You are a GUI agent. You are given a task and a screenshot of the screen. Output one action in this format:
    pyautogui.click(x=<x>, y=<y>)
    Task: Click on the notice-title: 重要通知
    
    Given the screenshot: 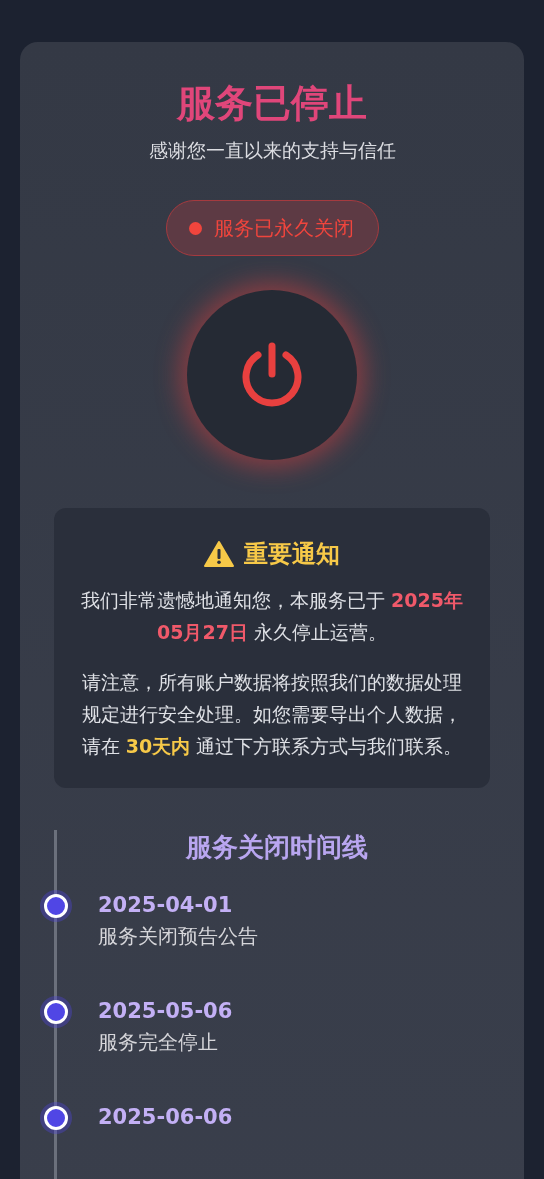 What is the action you would take?
    pyautogui.click(x=292, y=554)
    